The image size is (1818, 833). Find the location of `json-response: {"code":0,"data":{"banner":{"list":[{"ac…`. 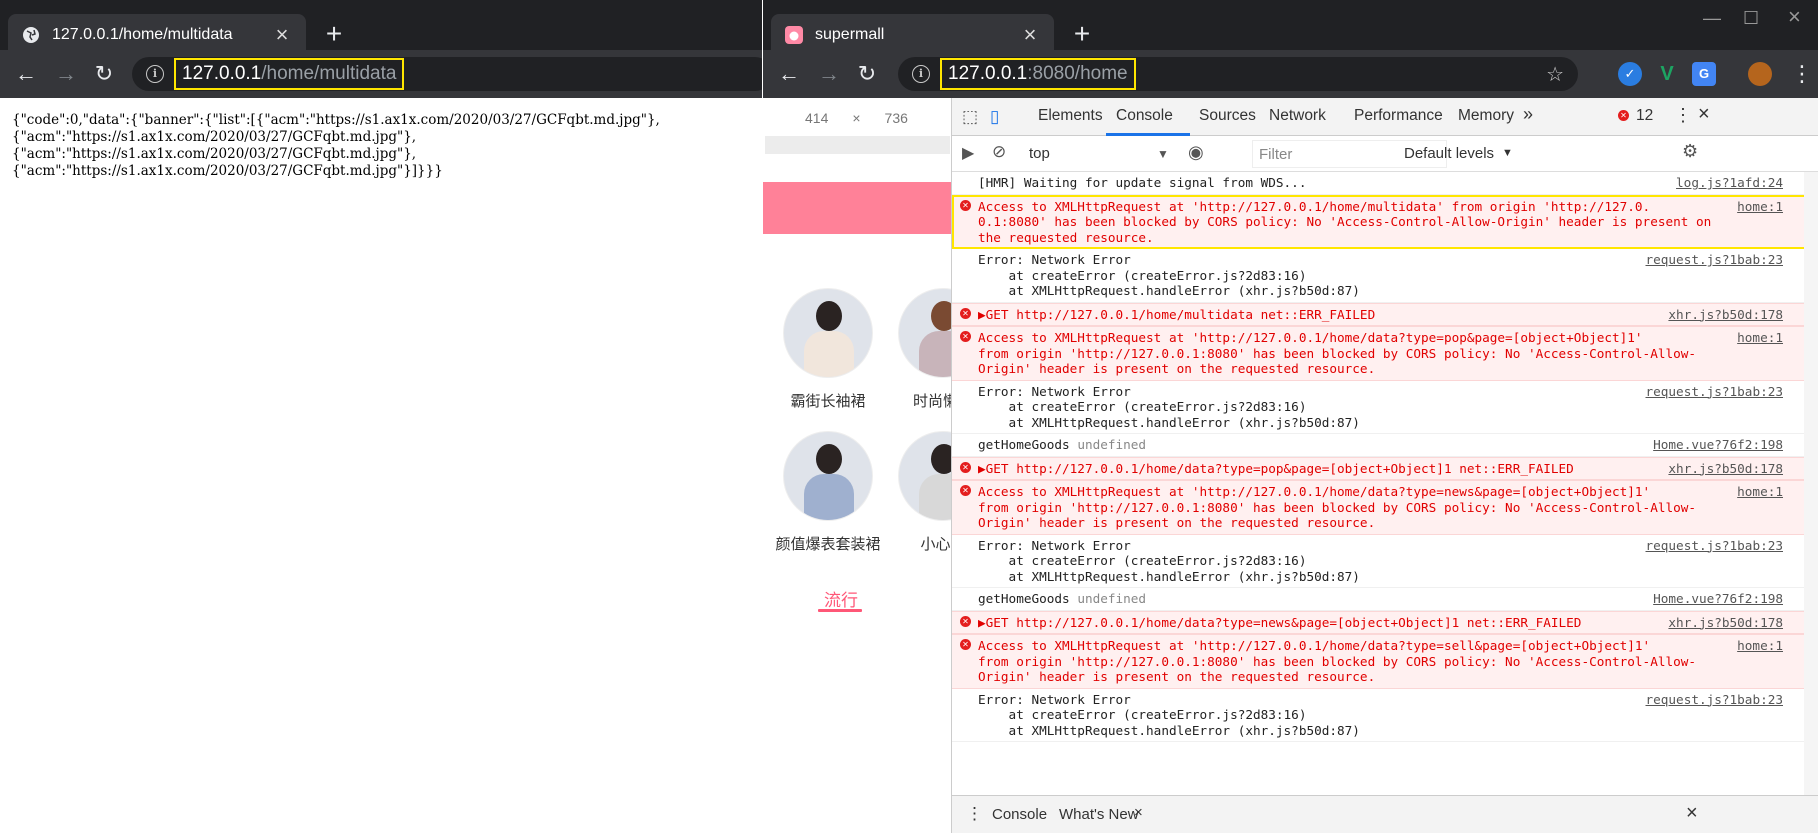

json-response: {"code":0,"data":{"banner":{"list":[{"ac… is located at coordinates (336, 146).